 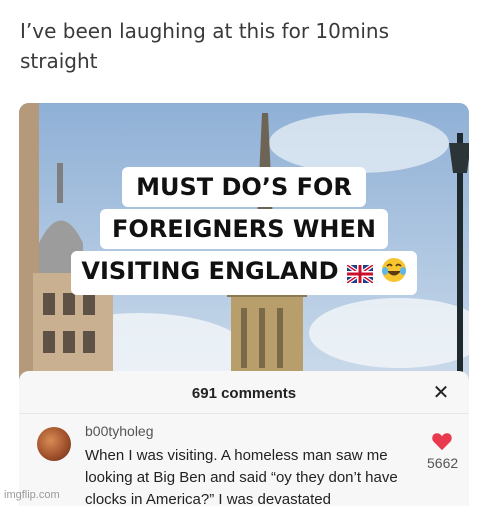 What do you see at coordinates (443, 463) in the screenshot?
I see `like-count: 5662` at bounding box center [443, 463].